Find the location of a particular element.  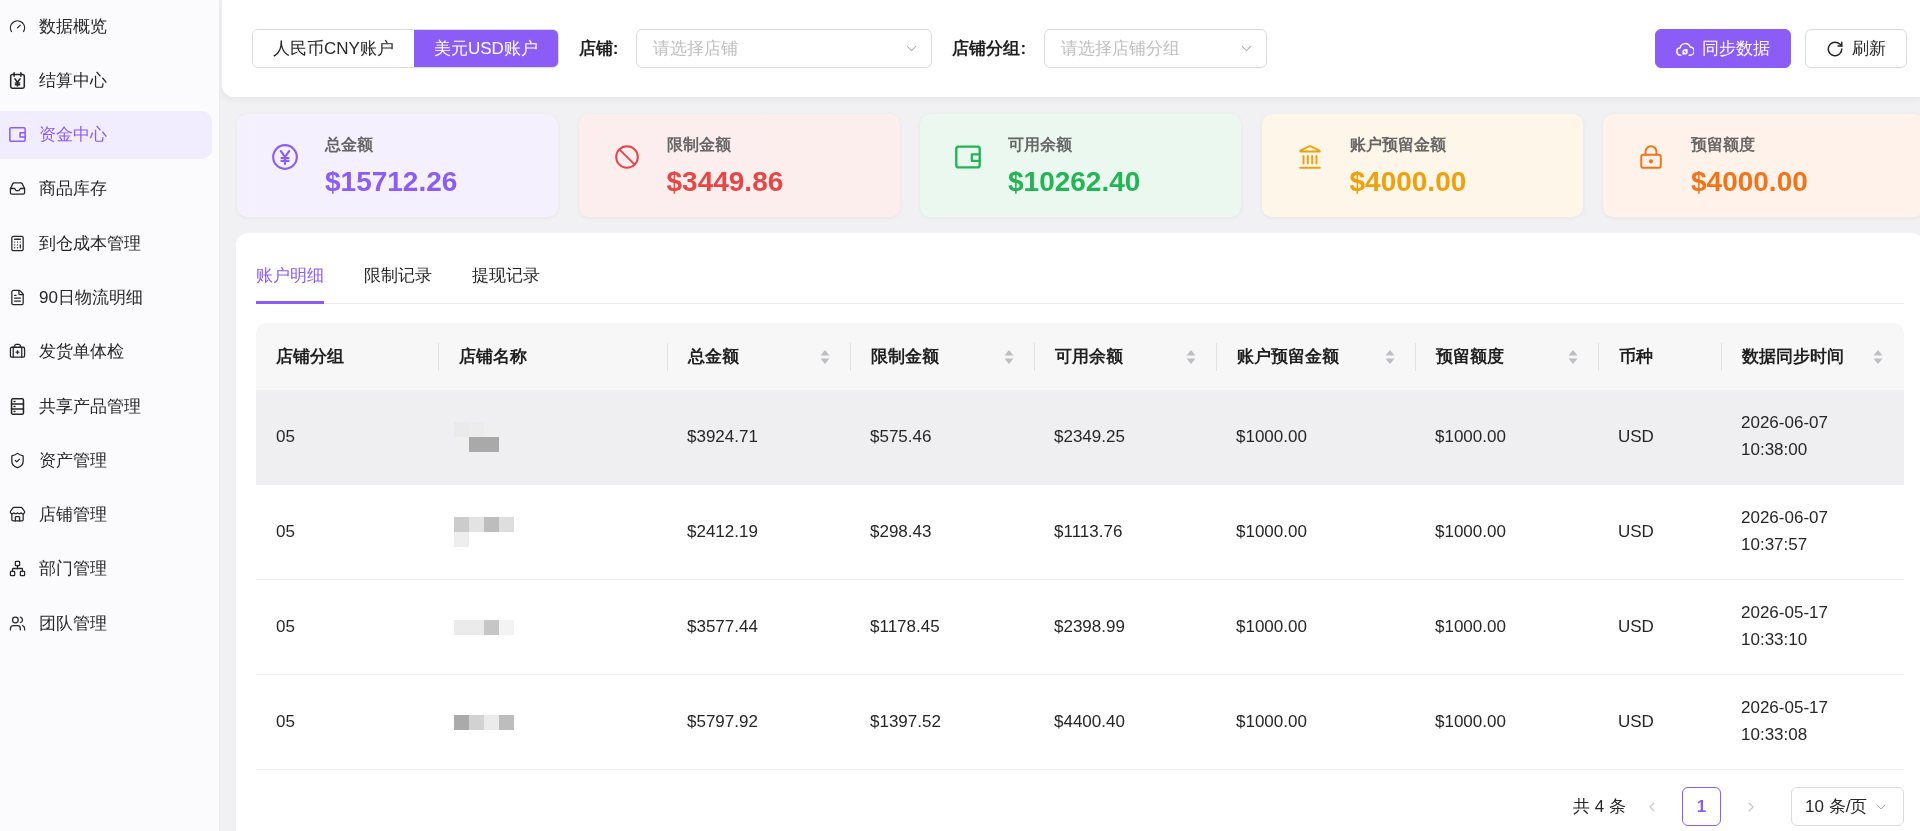

users-icon is located at coordinates (17, 623).